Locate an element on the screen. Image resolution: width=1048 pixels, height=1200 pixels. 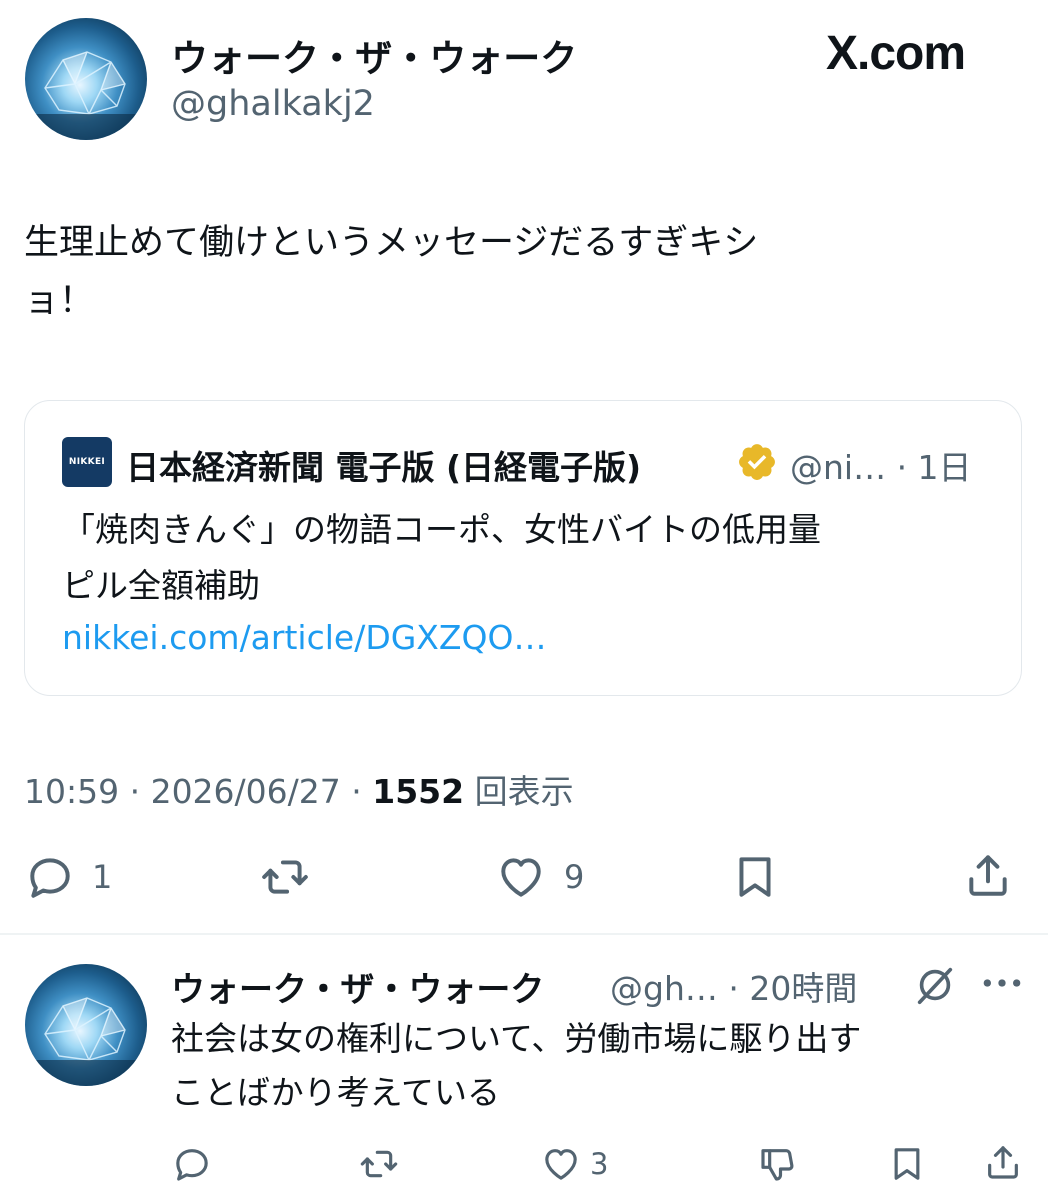
author-handle: @ghalkakj2 is located at coordinates (273, 104).